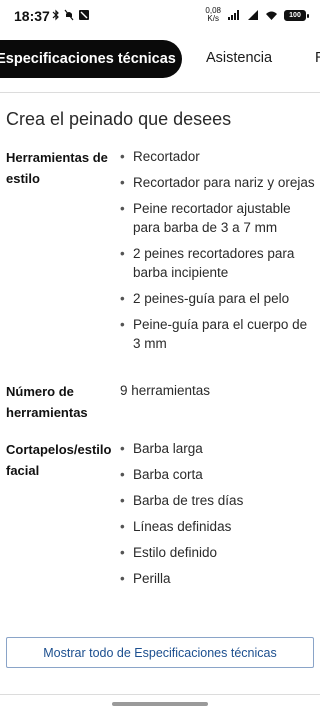 This screenshot has width=320, height=711. I want to click on list-item: • Perilla, so click(145, 578).